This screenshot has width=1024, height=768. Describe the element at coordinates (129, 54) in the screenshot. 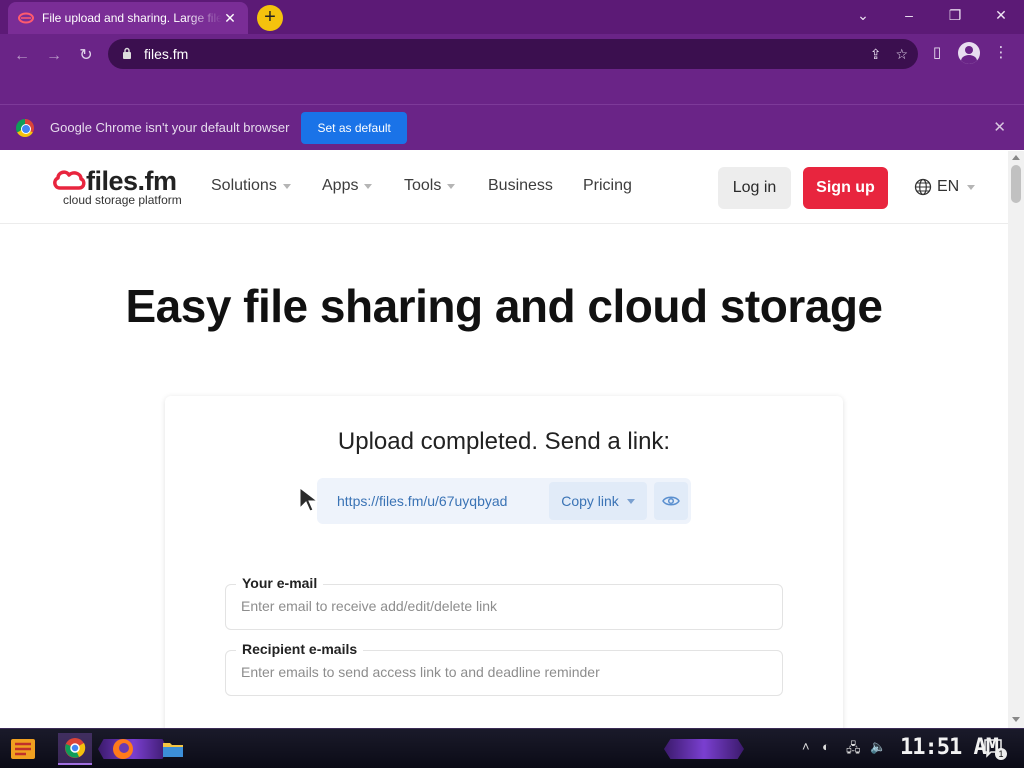

I see `lock-icon` at that location.